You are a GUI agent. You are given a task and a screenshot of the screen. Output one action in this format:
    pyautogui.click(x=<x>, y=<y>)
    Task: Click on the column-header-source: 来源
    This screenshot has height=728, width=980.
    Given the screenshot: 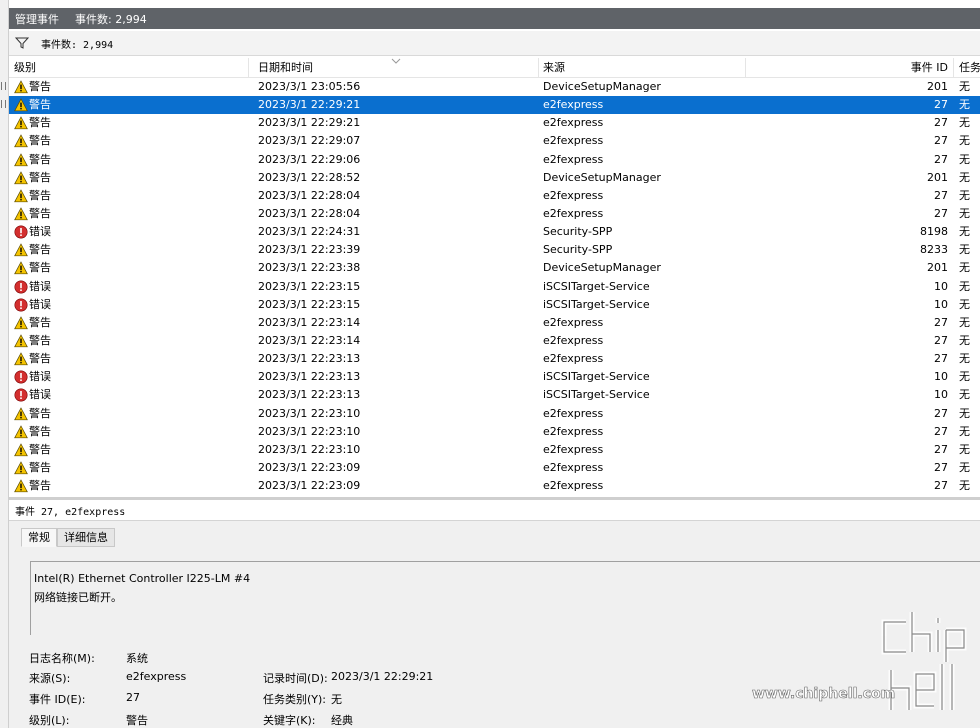 What is the action you would take?
    pyautogui.click(x=642, y=68)
    